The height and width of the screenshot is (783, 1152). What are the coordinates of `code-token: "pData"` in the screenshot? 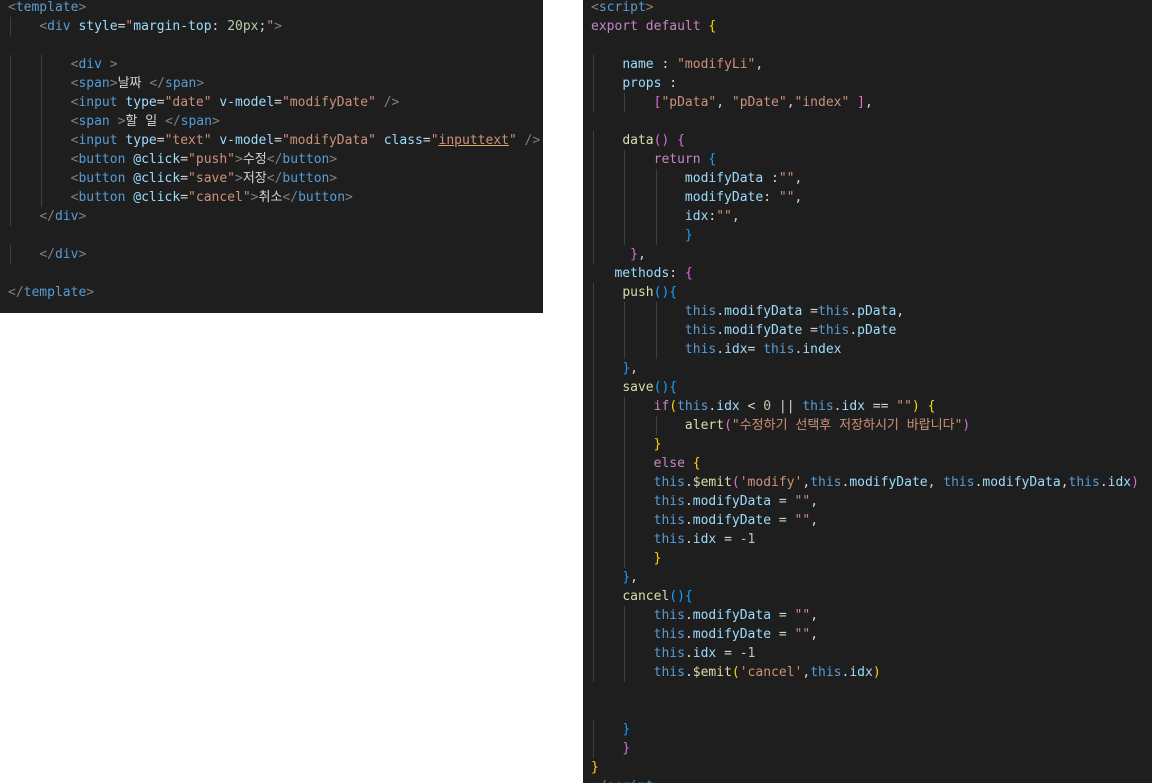 It's located at (689, 102).